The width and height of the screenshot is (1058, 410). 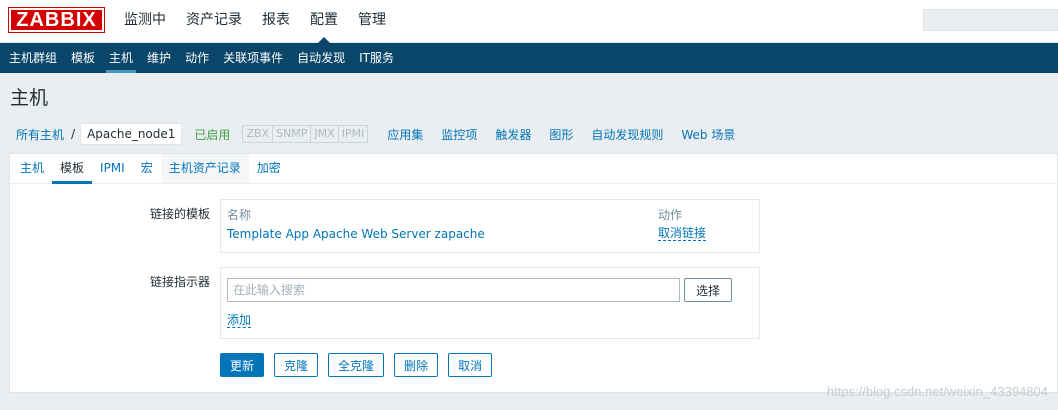 What do you see at coordinates (33, 58) in the screenshot?
I see `submenu-host-groups: 主机群组` at bounding box center [33, 58].